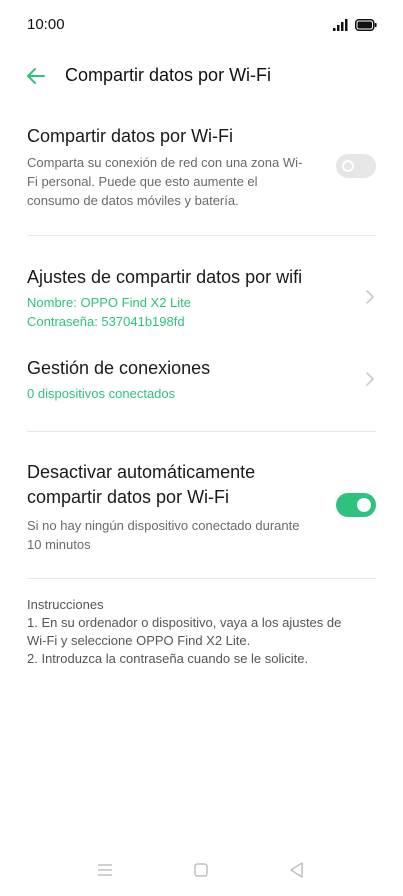 This screenshot has width=403, height=896. Describe the element at coordinates (36, 76) in the screenshot. I see `arrow-left-icon` at that location.